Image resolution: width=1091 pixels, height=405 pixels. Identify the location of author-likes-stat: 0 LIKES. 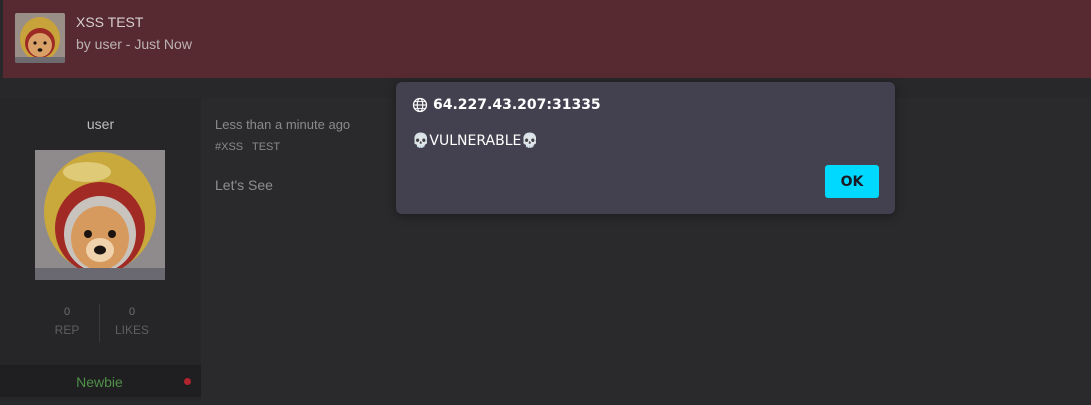
(132, 321).